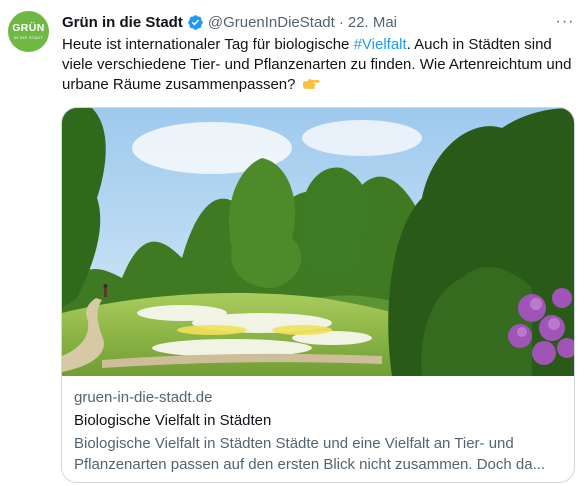 Image resolution: width=586 pixels, height=486 pixels. I want to click on hashtag-link: #Vielfalt, so click(380, 44).